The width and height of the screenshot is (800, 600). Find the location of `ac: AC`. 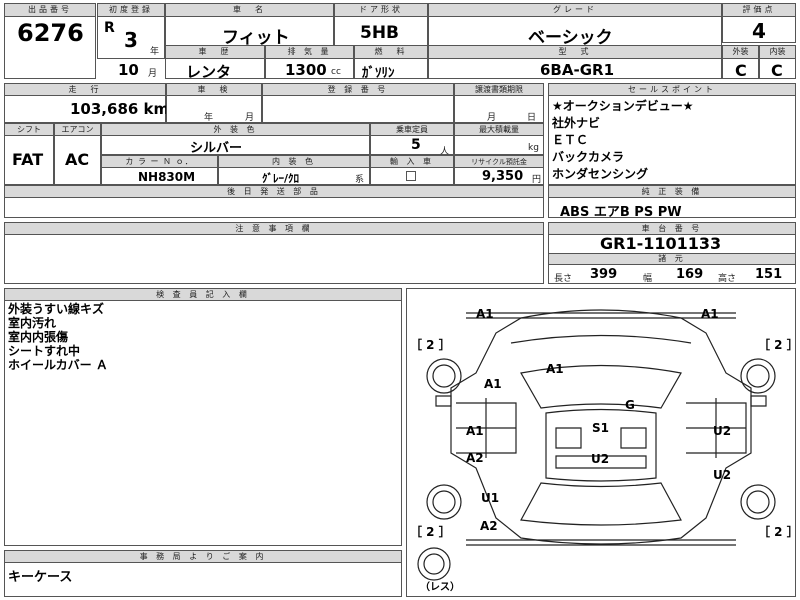

ac: AC is located at coordinates (77, 159).